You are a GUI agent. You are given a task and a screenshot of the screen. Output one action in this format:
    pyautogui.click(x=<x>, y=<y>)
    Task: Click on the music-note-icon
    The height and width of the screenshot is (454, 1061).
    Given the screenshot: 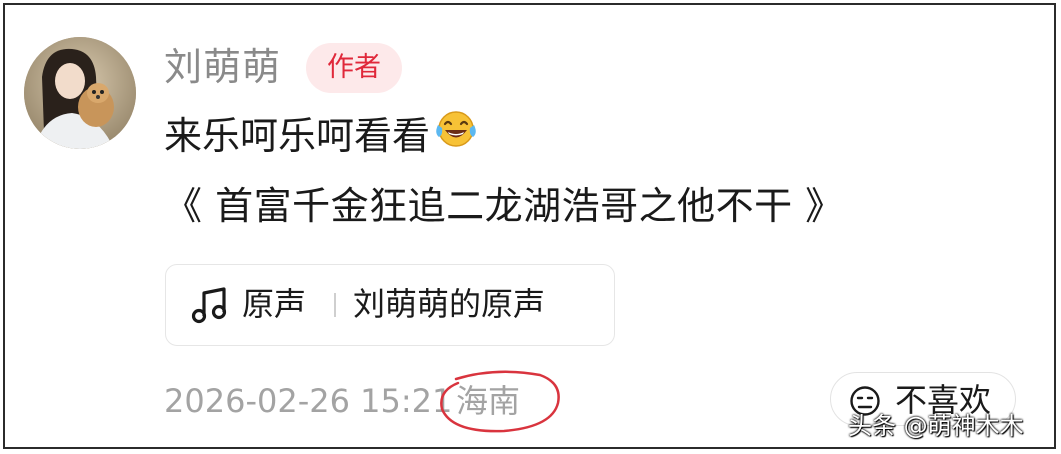 What is the action you would take?
    pyautogui.click(x=210, y=307)
    